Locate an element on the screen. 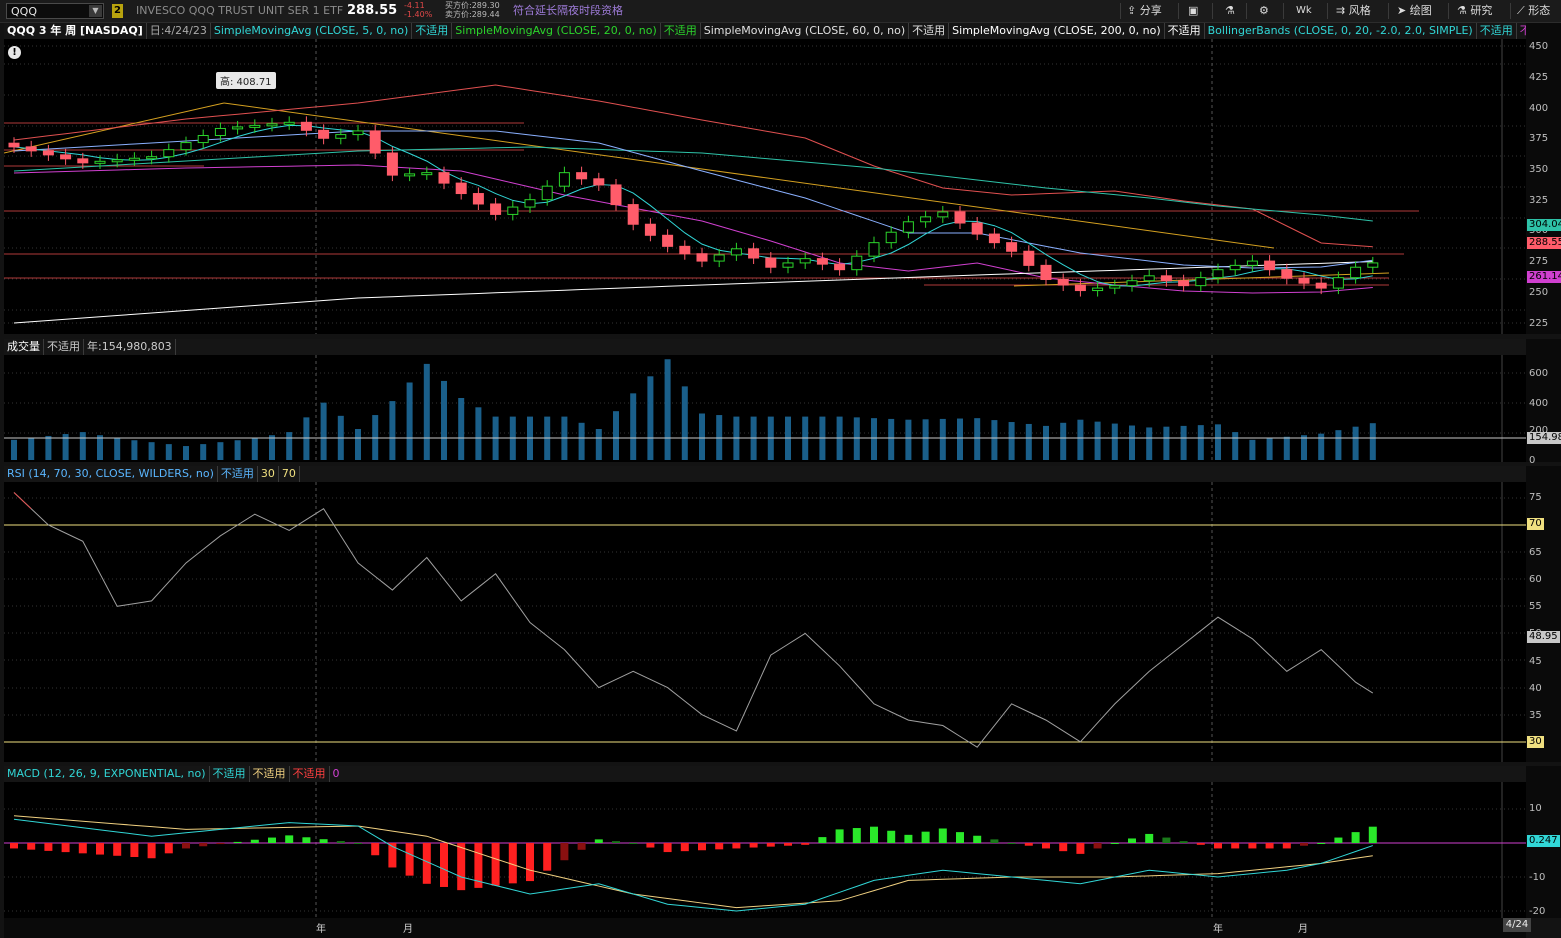 The height and width of the screenshot is (938, 1561). patterns-button: ⟋ 形态 is located at coordinates (1533, 11).